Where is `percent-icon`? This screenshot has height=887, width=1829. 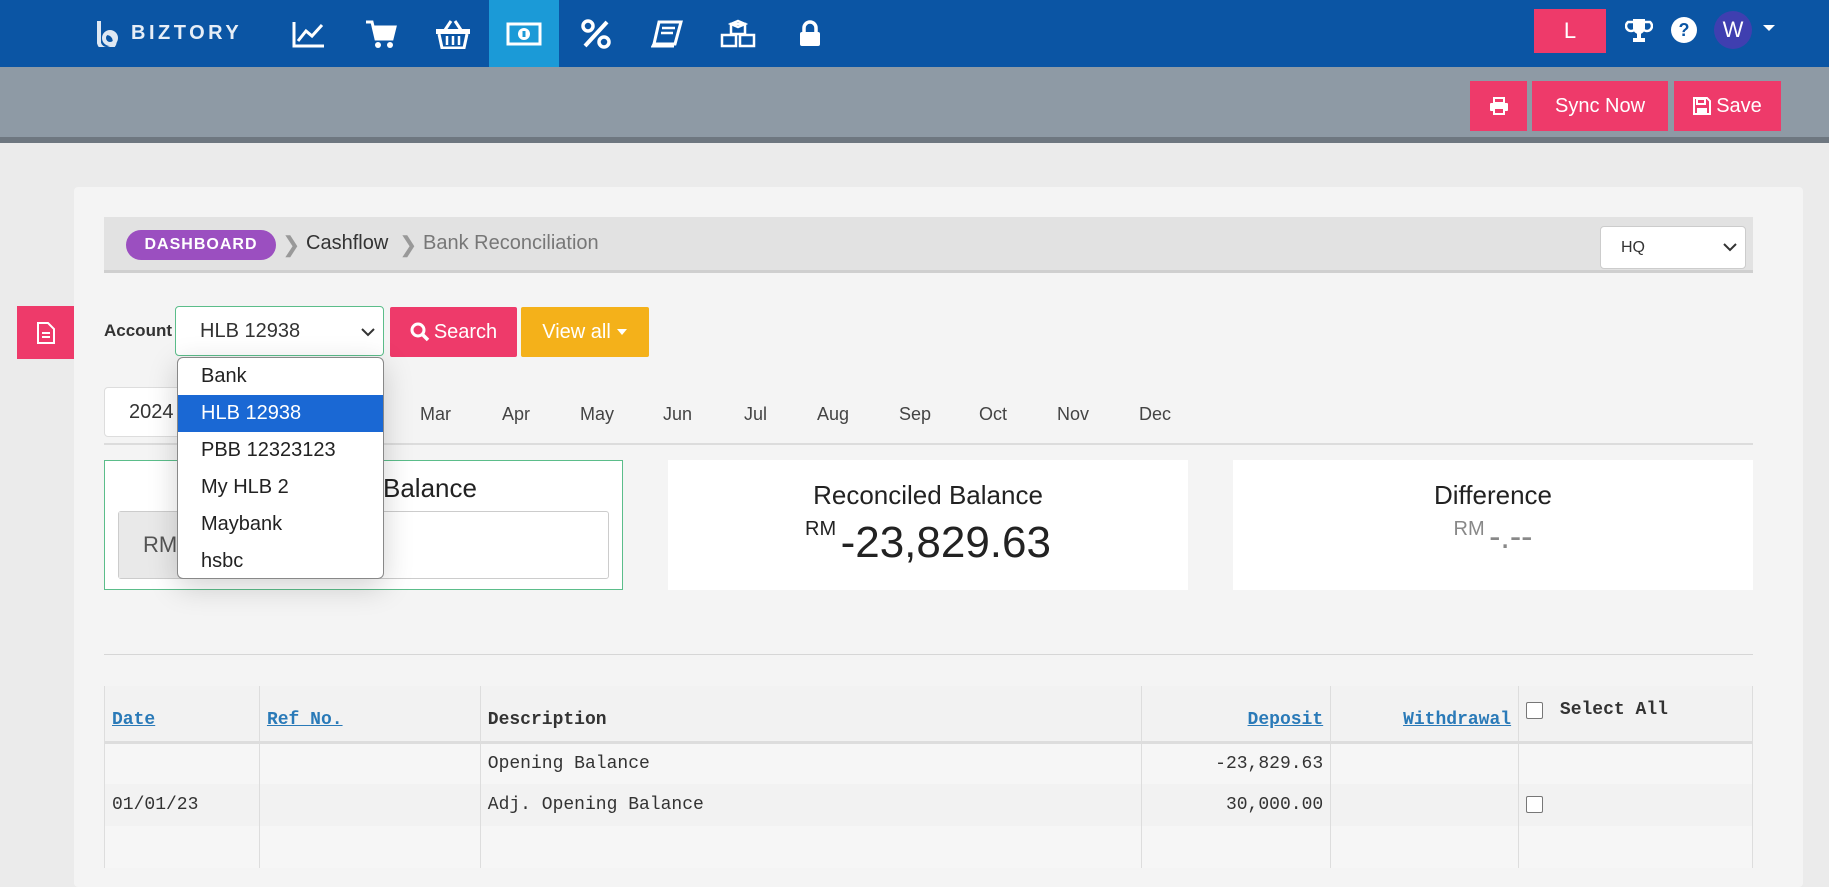 percent-icon is located at coordinates (596, 33).